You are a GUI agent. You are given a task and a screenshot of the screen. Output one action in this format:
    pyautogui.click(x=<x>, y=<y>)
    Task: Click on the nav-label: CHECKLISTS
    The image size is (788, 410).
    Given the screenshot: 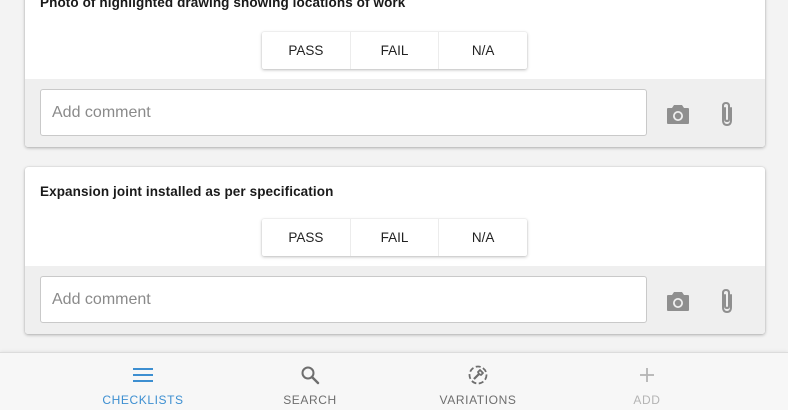 What is the action you would take?
    pyautogui.click(x=143, y=400)
    